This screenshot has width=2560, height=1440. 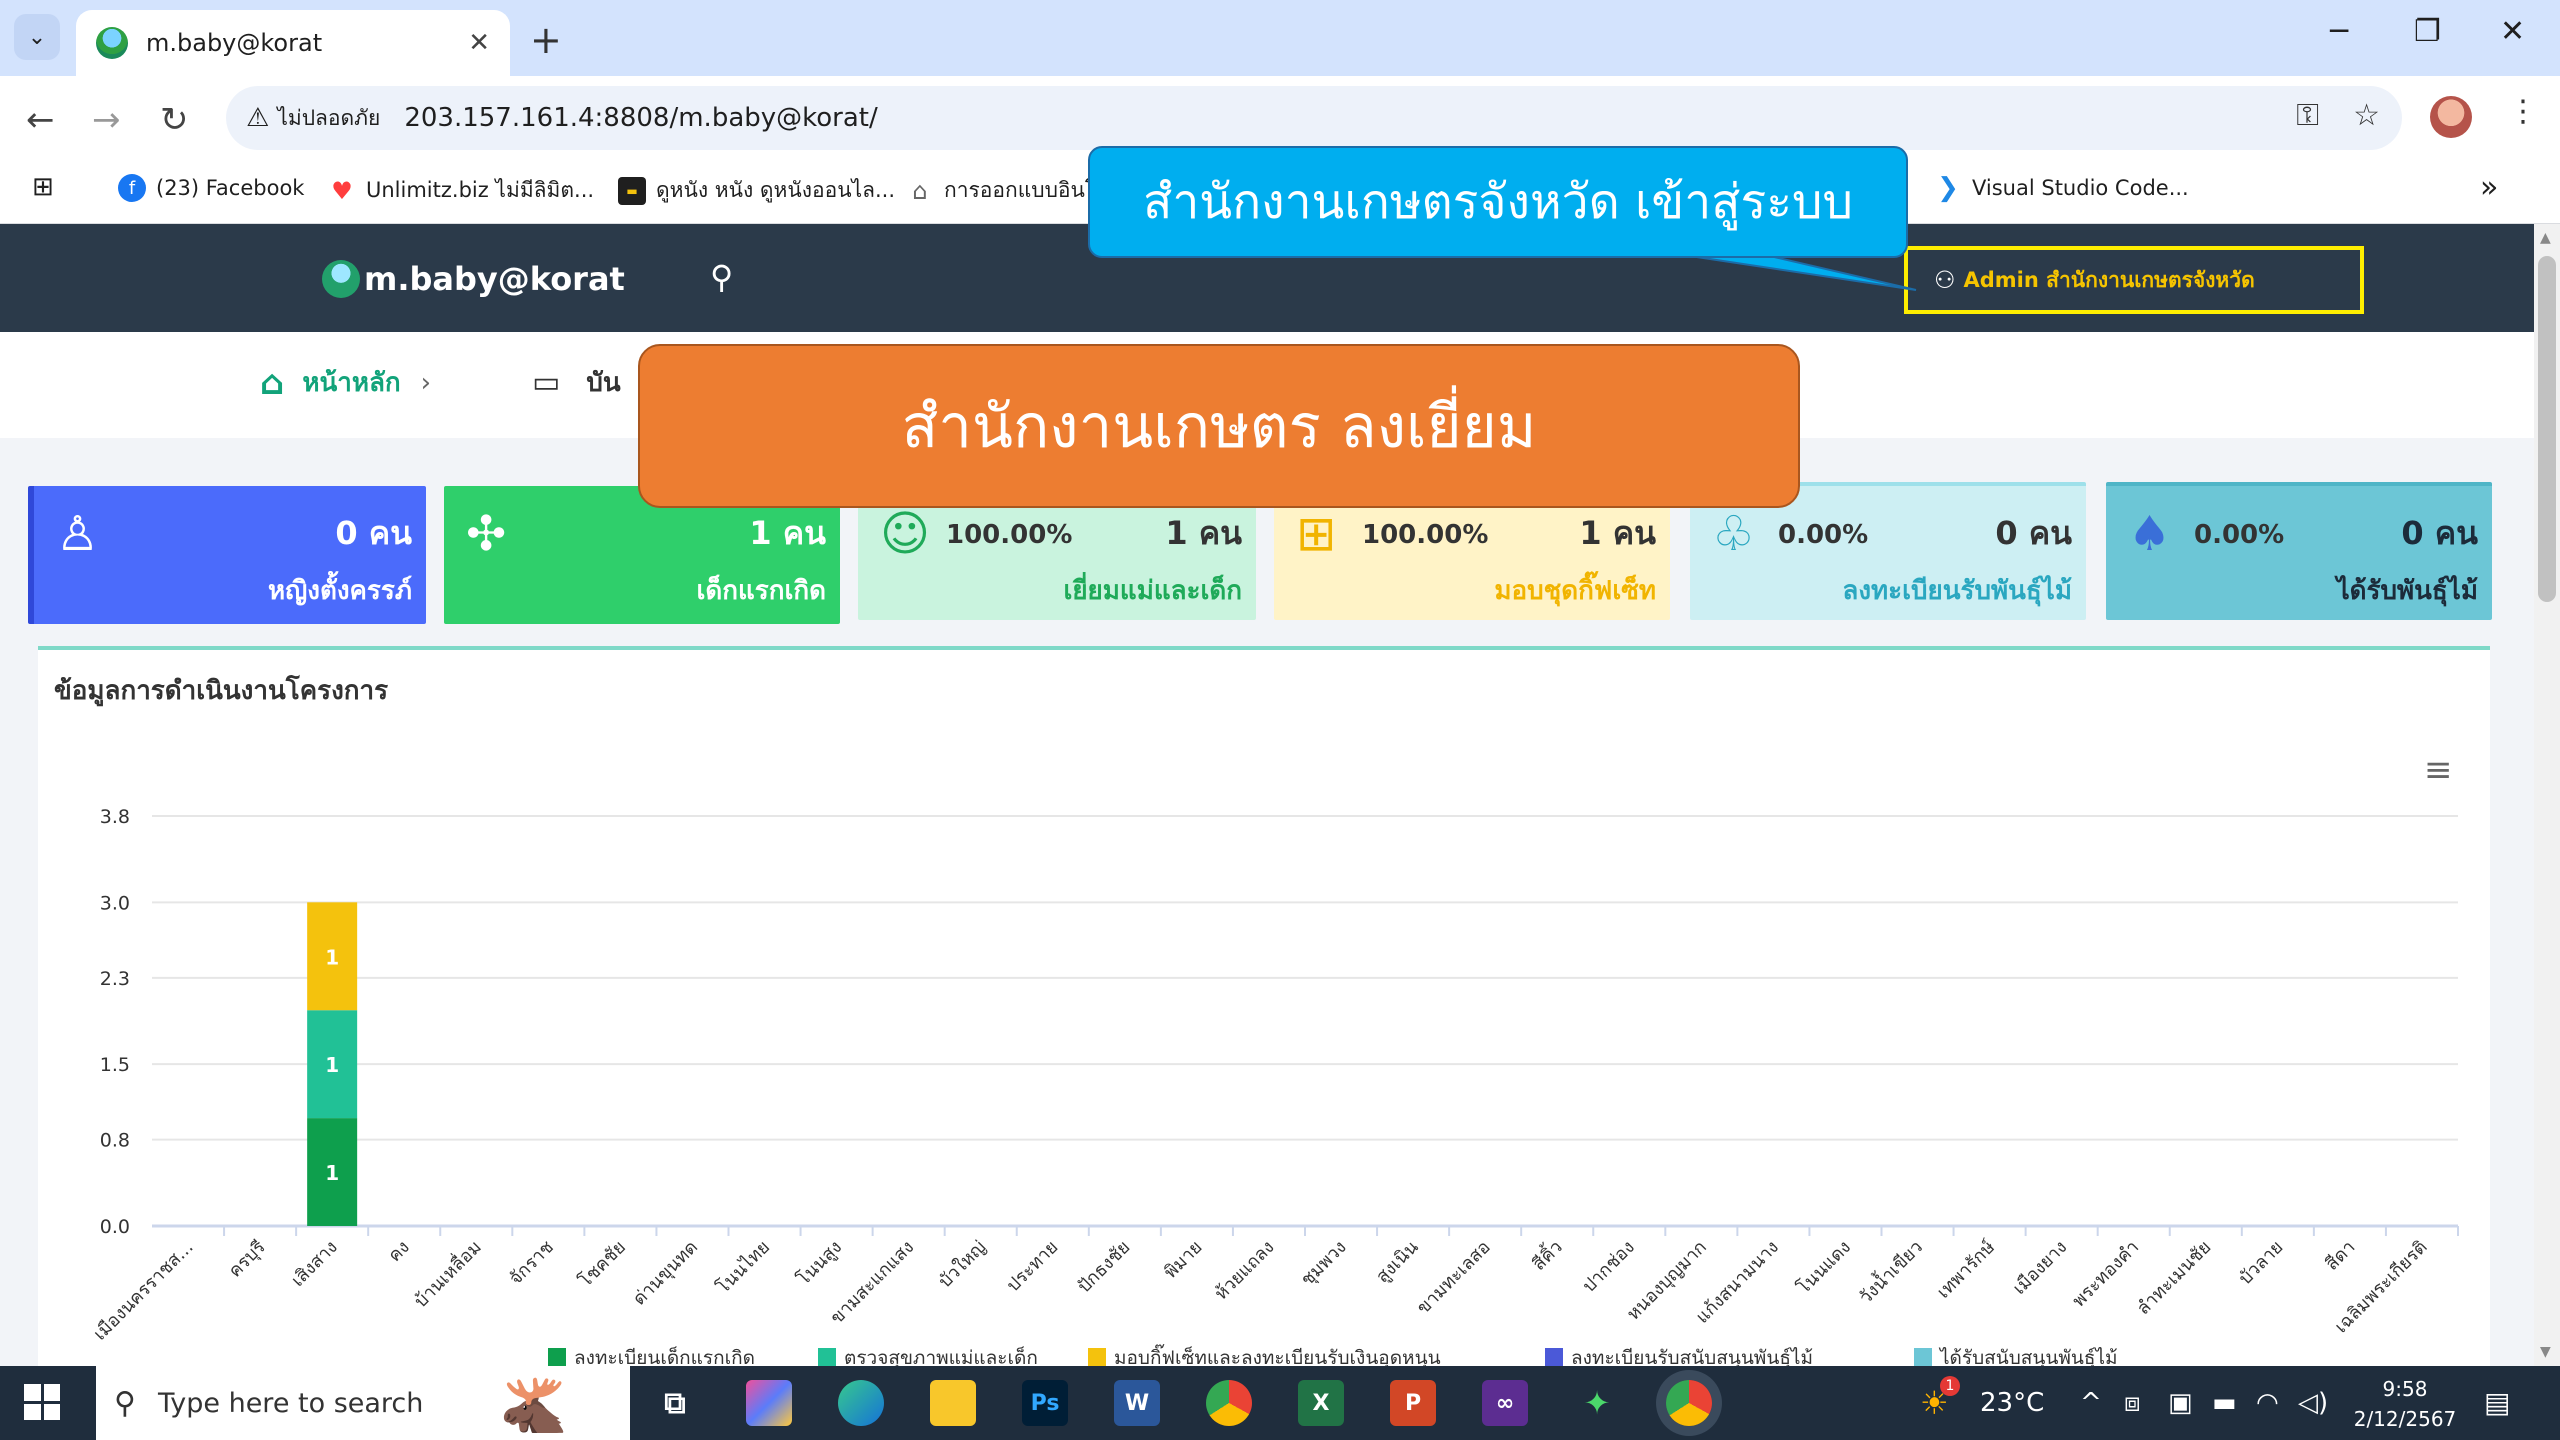 What do you see at coordinates (1498, 202) in the screenshot?
I see `callout-login: สำนักงานเกษตรจังหวัด เข้าสู่ระบบ` at bounding box center [1498, 202].